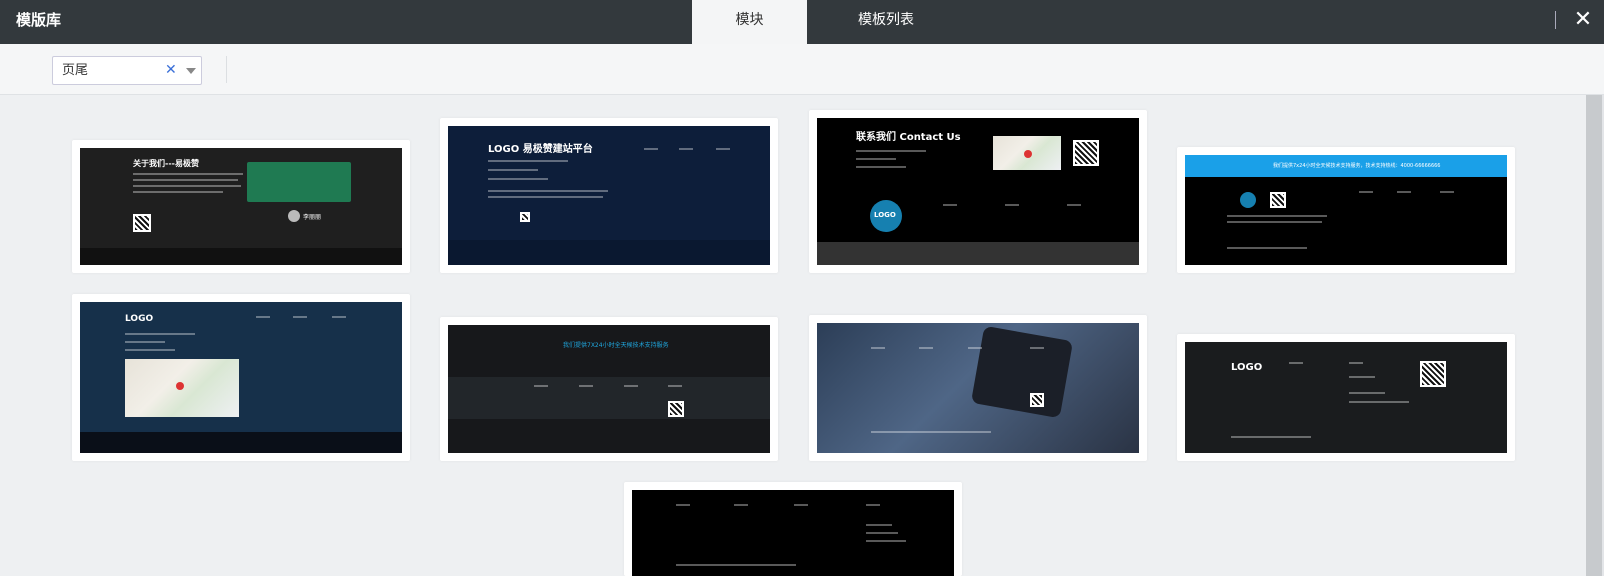 This screenshot has width=1604, height=576. I want to click on template-heading: 我们提供7x24小时全天候技术支持服务，技术支持热线：4000-66666666, so click(1357, 166).